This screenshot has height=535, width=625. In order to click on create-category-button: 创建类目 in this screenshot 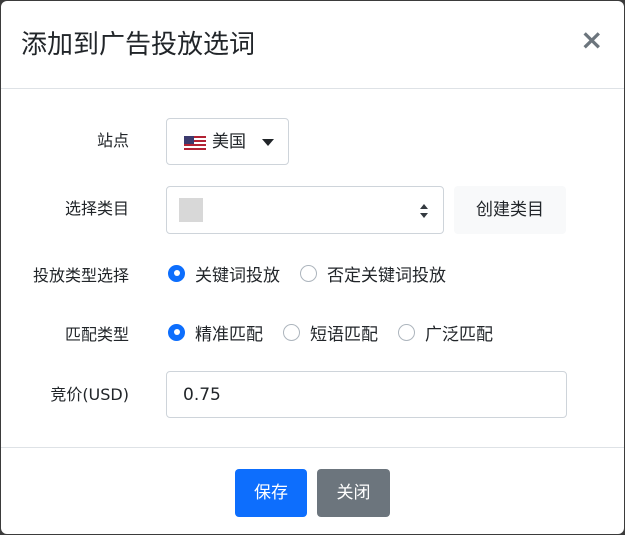, I will do `click(510, 210)`.